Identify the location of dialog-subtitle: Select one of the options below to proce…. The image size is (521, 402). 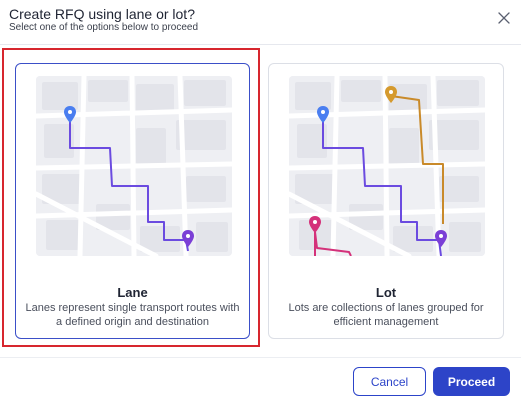
(104, 27).